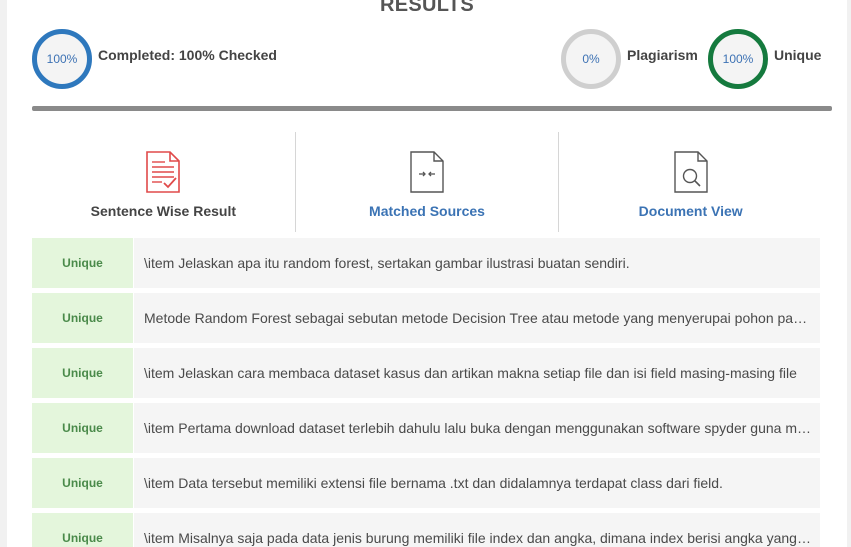 The width and height of the screenshot is (851, 547). I want to click on document-arrows-icon, so click(427, 172).